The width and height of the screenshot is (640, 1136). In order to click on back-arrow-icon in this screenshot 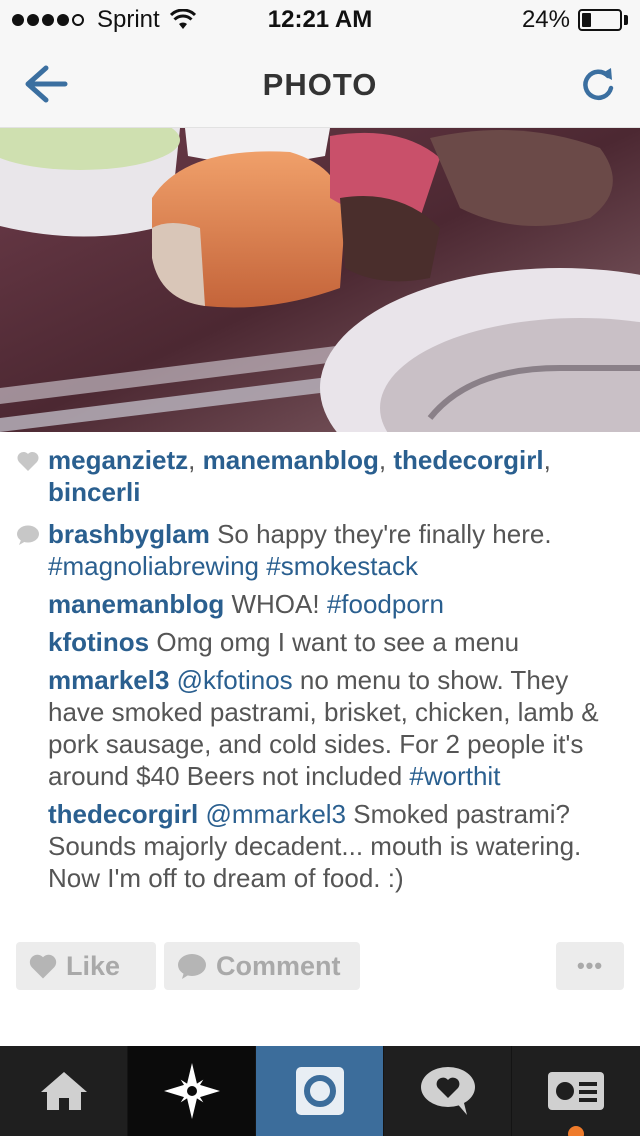, I will do `click(45, 84)`.